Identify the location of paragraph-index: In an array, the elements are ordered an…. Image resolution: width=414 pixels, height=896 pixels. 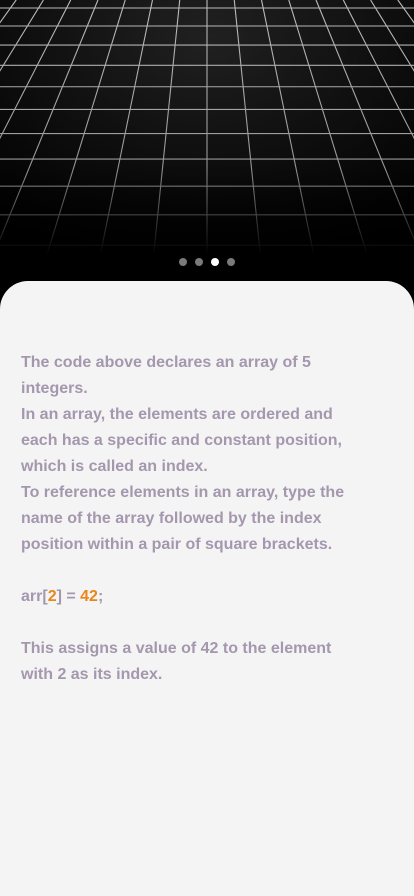
(181, 440).